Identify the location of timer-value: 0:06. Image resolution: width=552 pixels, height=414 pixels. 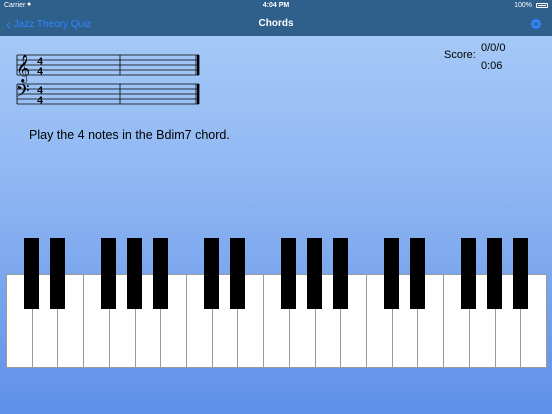
(492, 66).